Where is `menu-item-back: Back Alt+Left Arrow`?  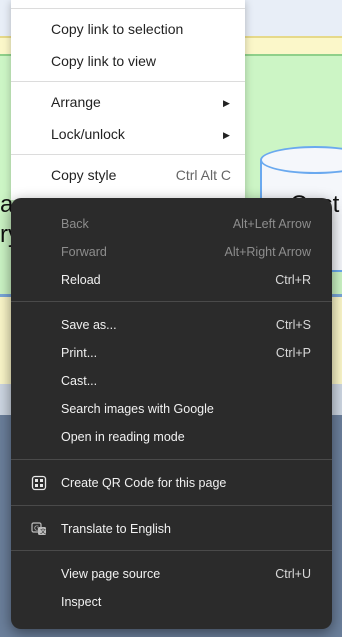 menu-item-back: Back Alt+Left Arrow is located at coordinates (171, 224).